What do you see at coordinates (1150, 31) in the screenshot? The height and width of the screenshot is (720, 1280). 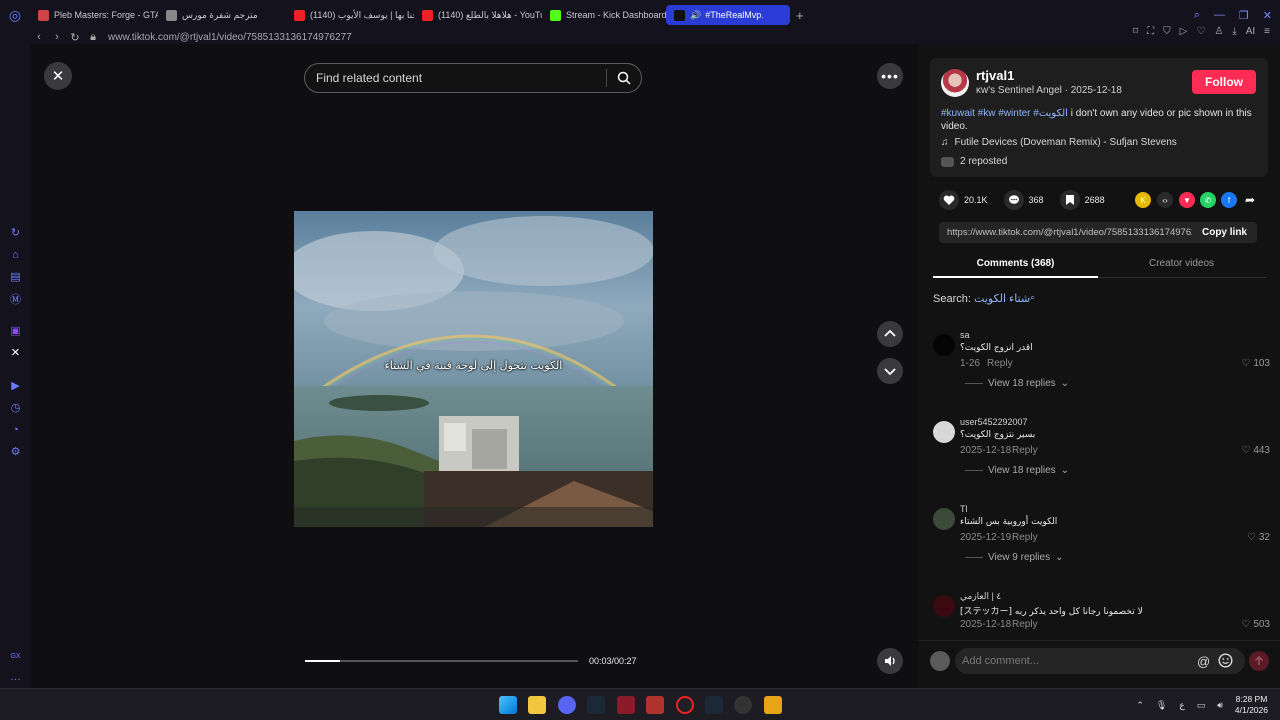 I see `snapshot-icon: ⛶` at bounding box center [1150, 31].